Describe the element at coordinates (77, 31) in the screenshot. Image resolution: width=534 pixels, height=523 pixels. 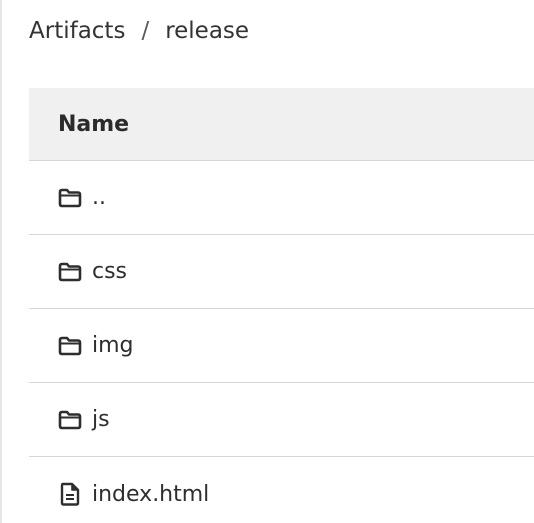
I see `breadcrumb-root: Artifacts` at that location.